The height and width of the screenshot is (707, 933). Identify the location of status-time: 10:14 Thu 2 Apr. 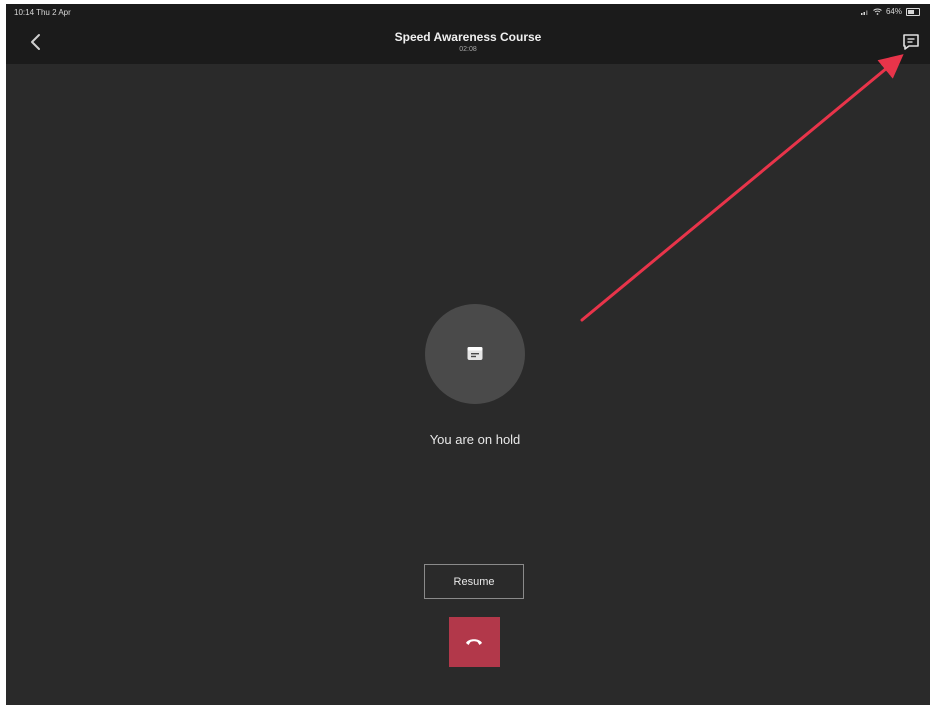
(42, 12).